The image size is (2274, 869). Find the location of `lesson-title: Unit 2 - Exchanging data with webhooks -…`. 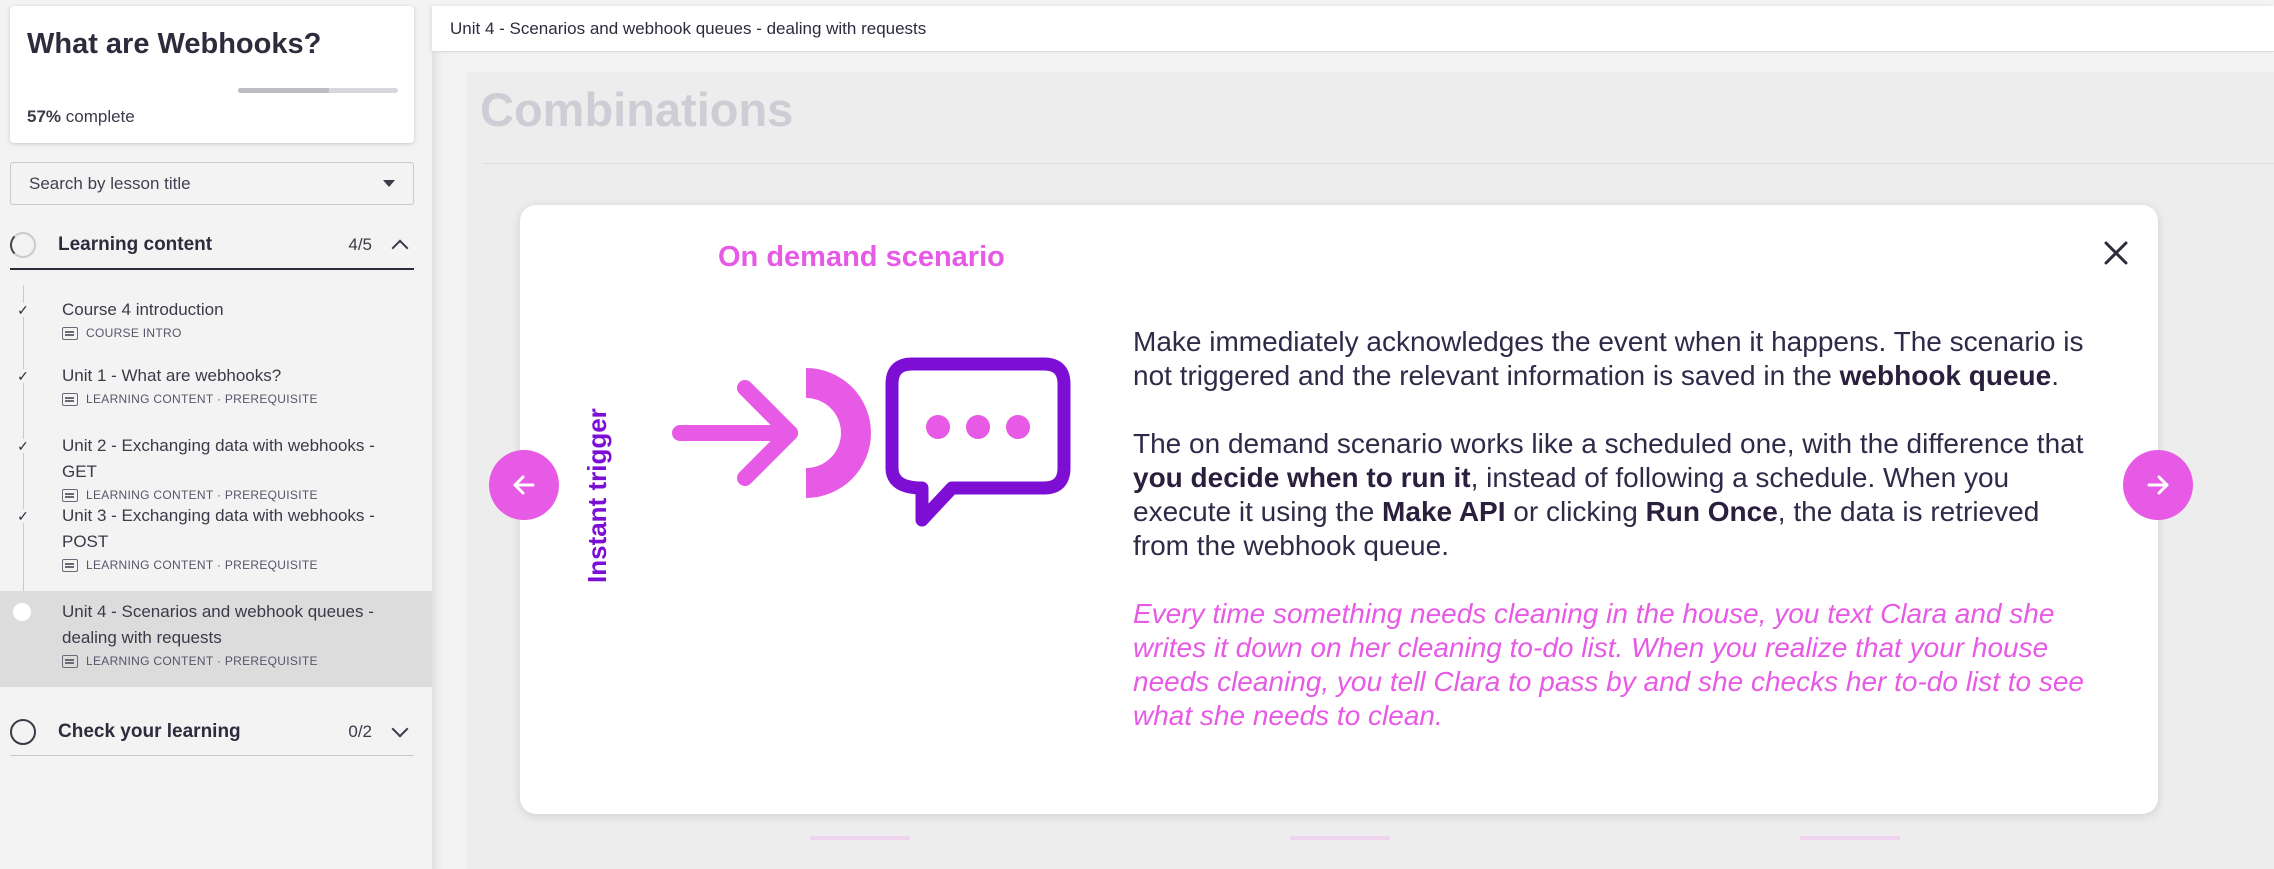

lesson-title: Unit 2 - Exchanging data with webhooks -… is located at coordinates (218, 458).